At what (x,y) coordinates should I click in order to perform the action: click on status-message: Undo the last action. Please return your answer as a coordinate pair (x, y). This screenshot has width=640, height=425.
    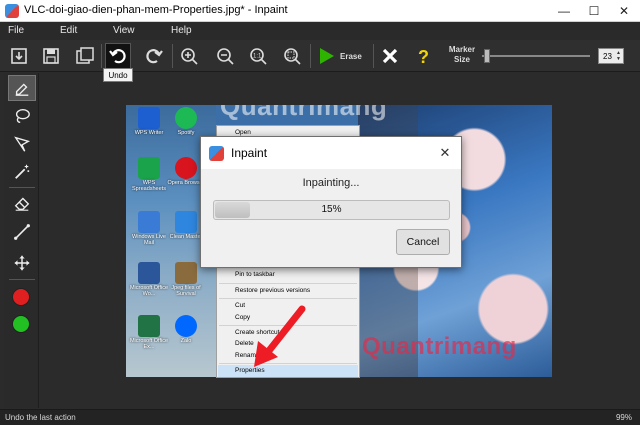
    Looking at the image, I should click on (40, 417).